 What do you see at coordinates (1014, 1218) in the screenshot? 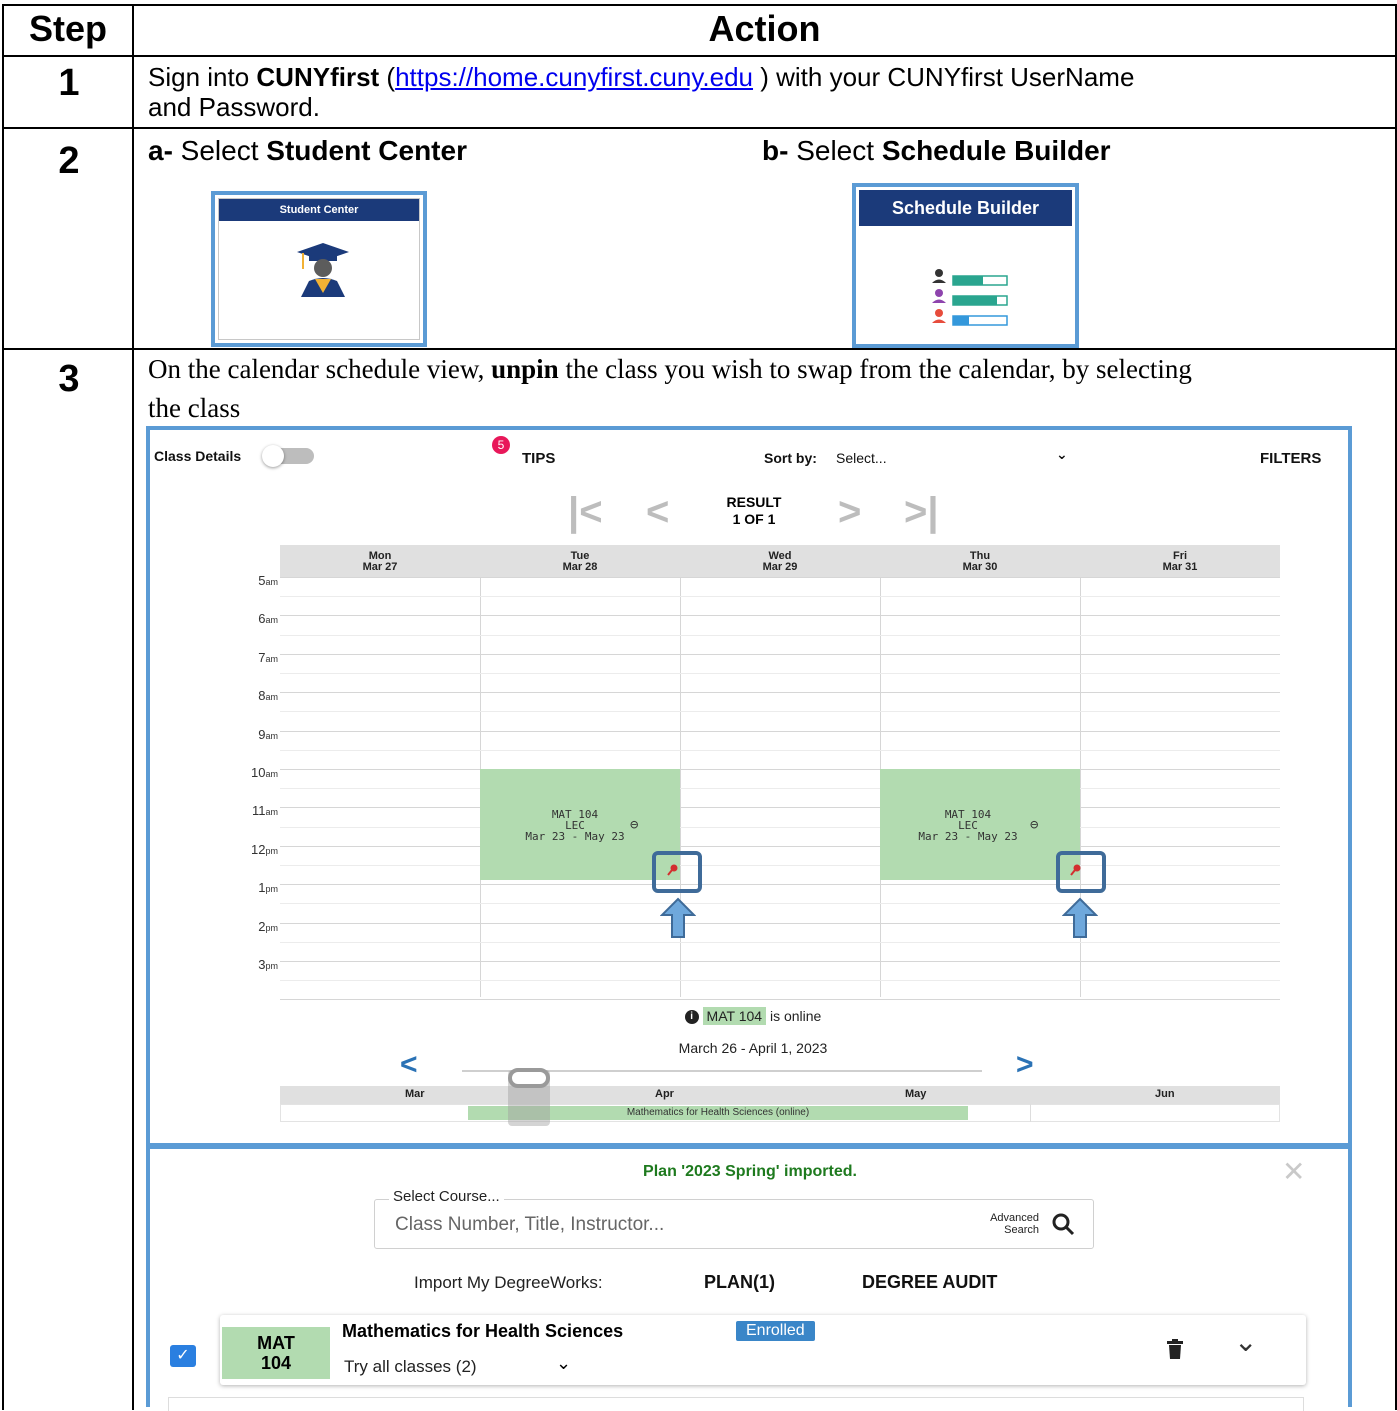
I see `advanced-search-line1: Advanced` at bounding box center [1014, 1218].